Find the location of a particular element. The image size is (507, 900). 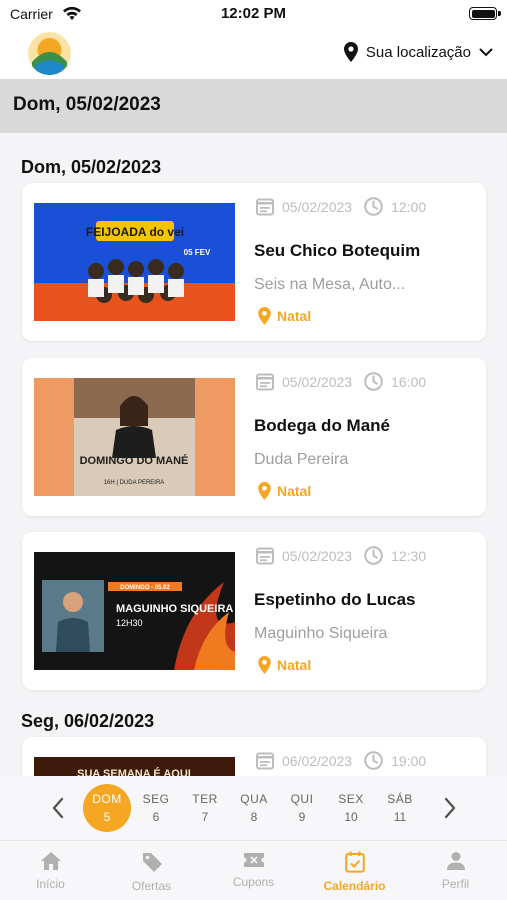

clock: 12:02 PM is located at coordinates (253, 13).